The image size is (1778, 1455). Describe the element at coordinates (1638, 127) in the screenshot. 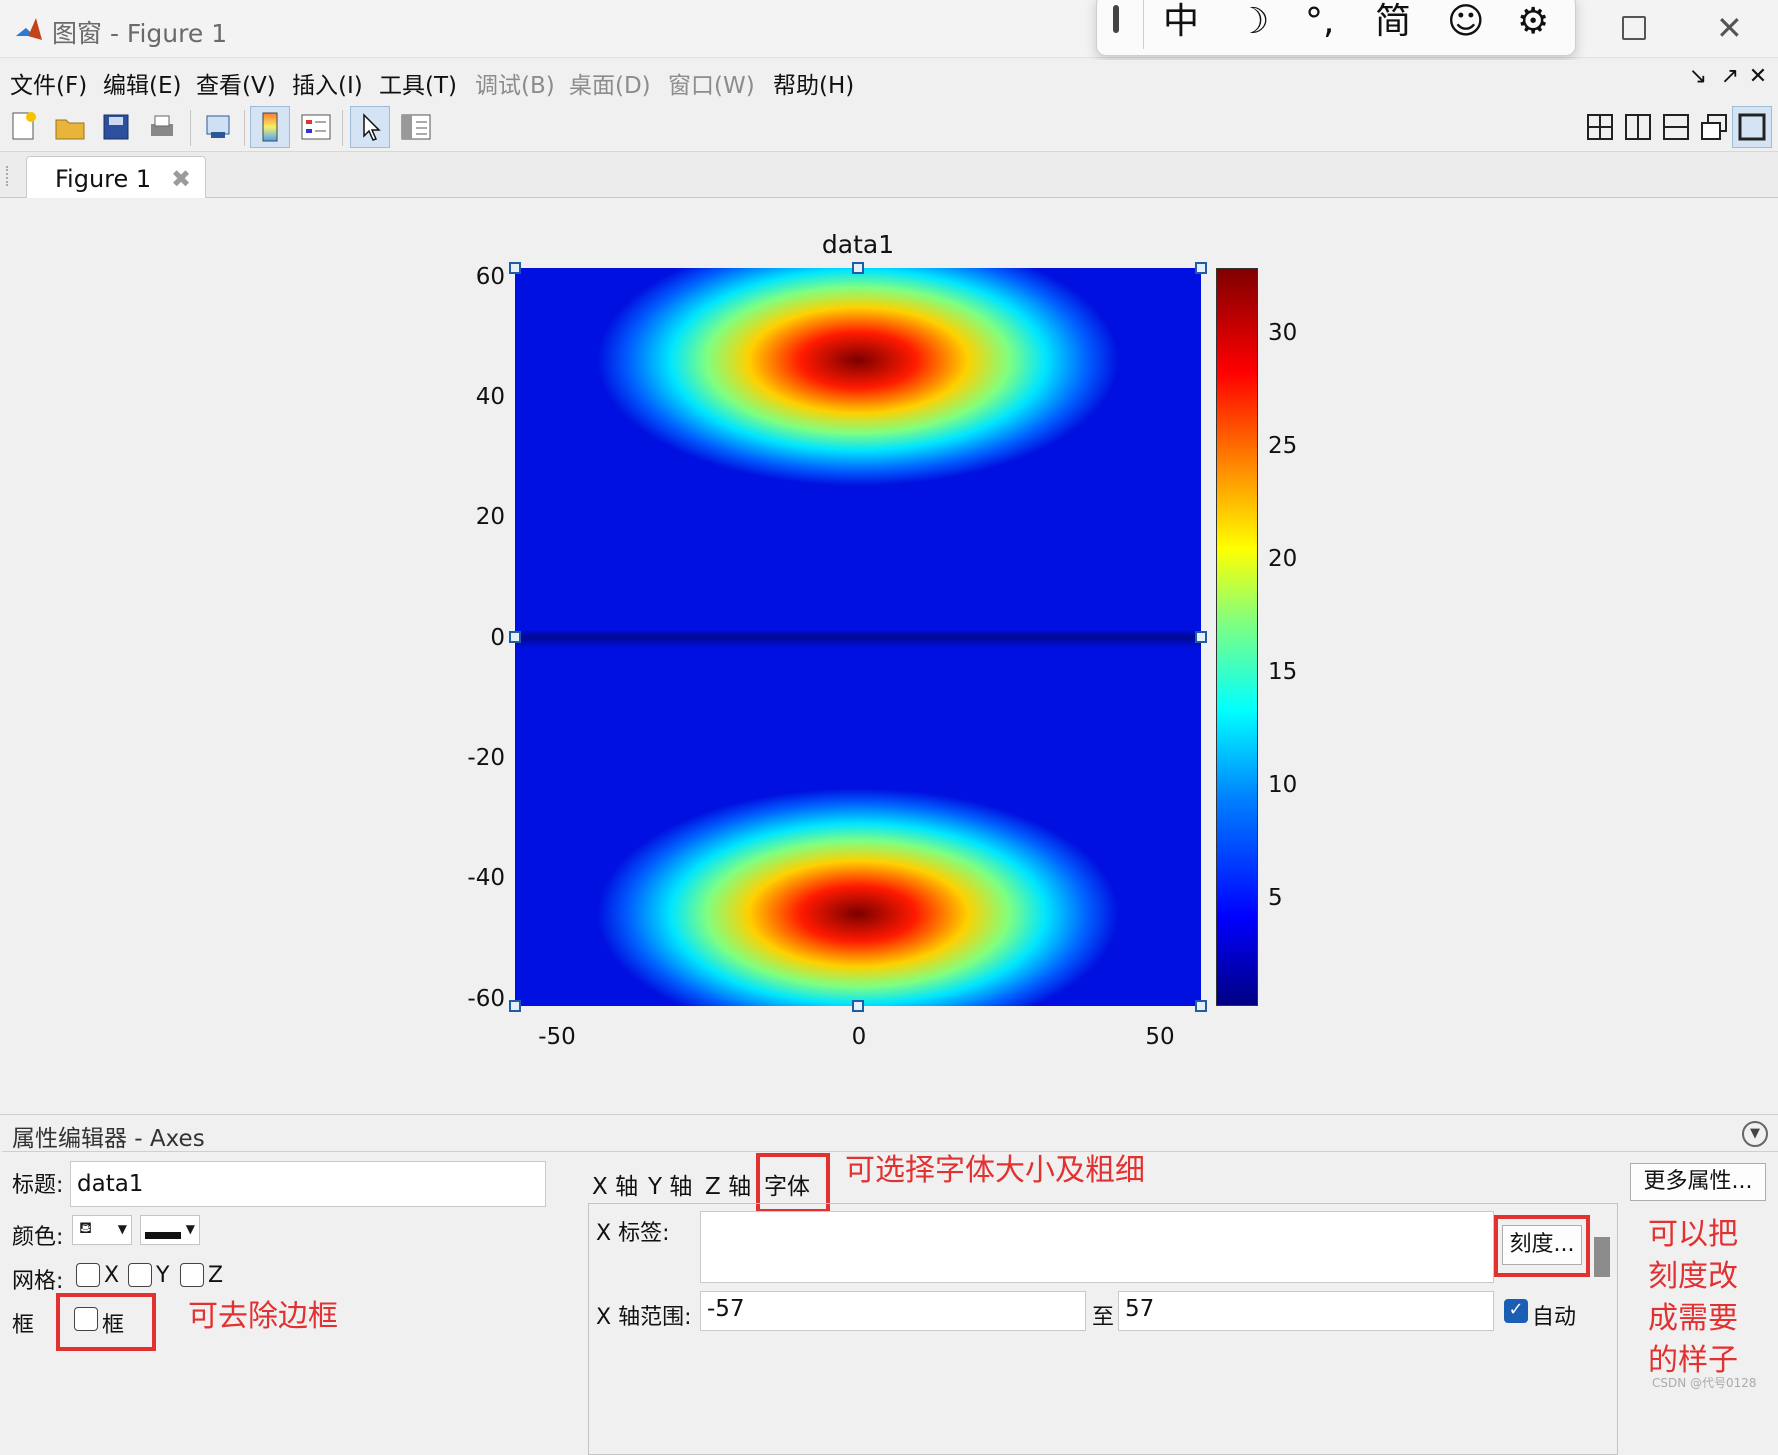

I see `tile-left-right-icon` at that location.